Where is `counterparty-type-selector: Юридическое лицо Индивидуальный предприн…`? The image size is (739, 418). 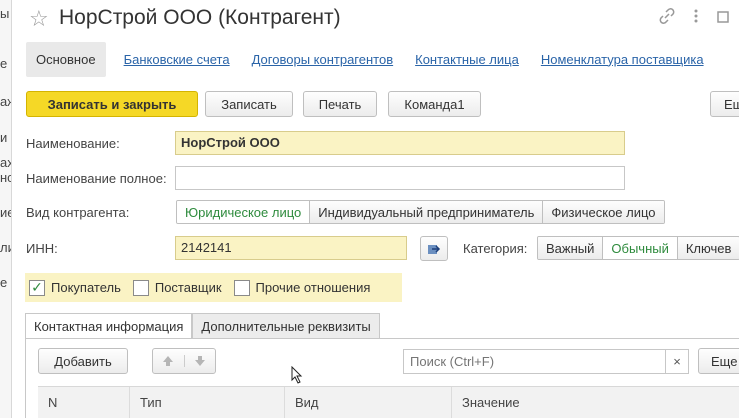
counterparty-type-selector: Юридическое лицо Индивидуальный предприн… is located at coordinates (420, 212).